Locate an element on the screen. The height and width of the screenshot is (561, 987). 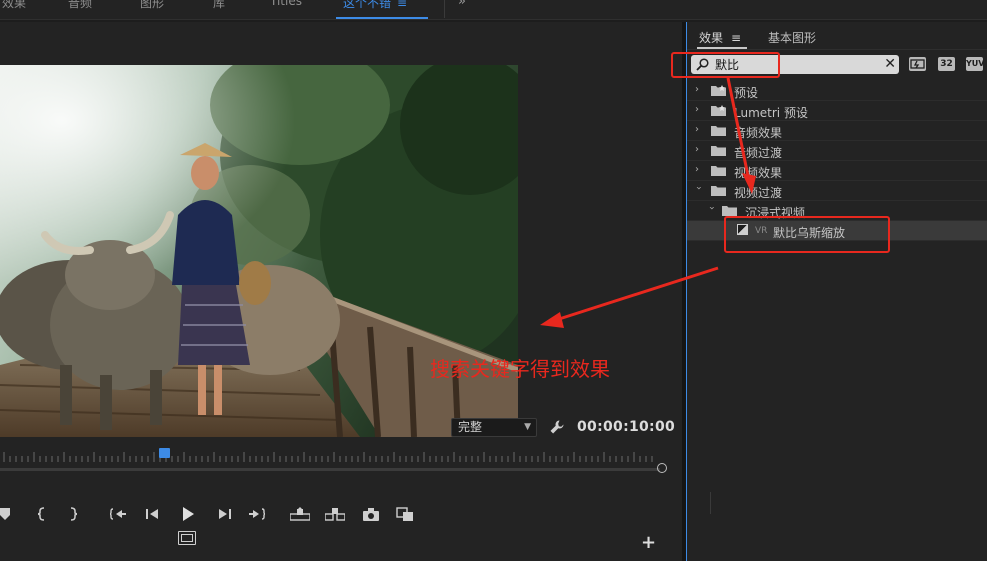
tree-item-presets: › 预设 is located at coordinates (837, 91).